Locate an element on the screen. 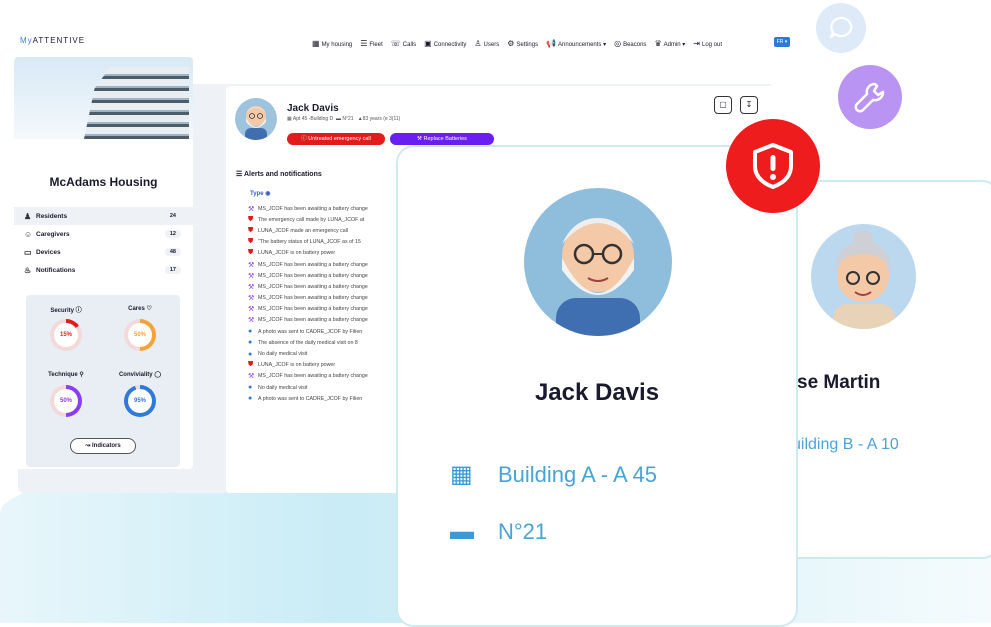 The width and height of the screenshot is (991, 627). nav-item-6: 📢 Announcements ▾ is located at coordinates (576, 43).